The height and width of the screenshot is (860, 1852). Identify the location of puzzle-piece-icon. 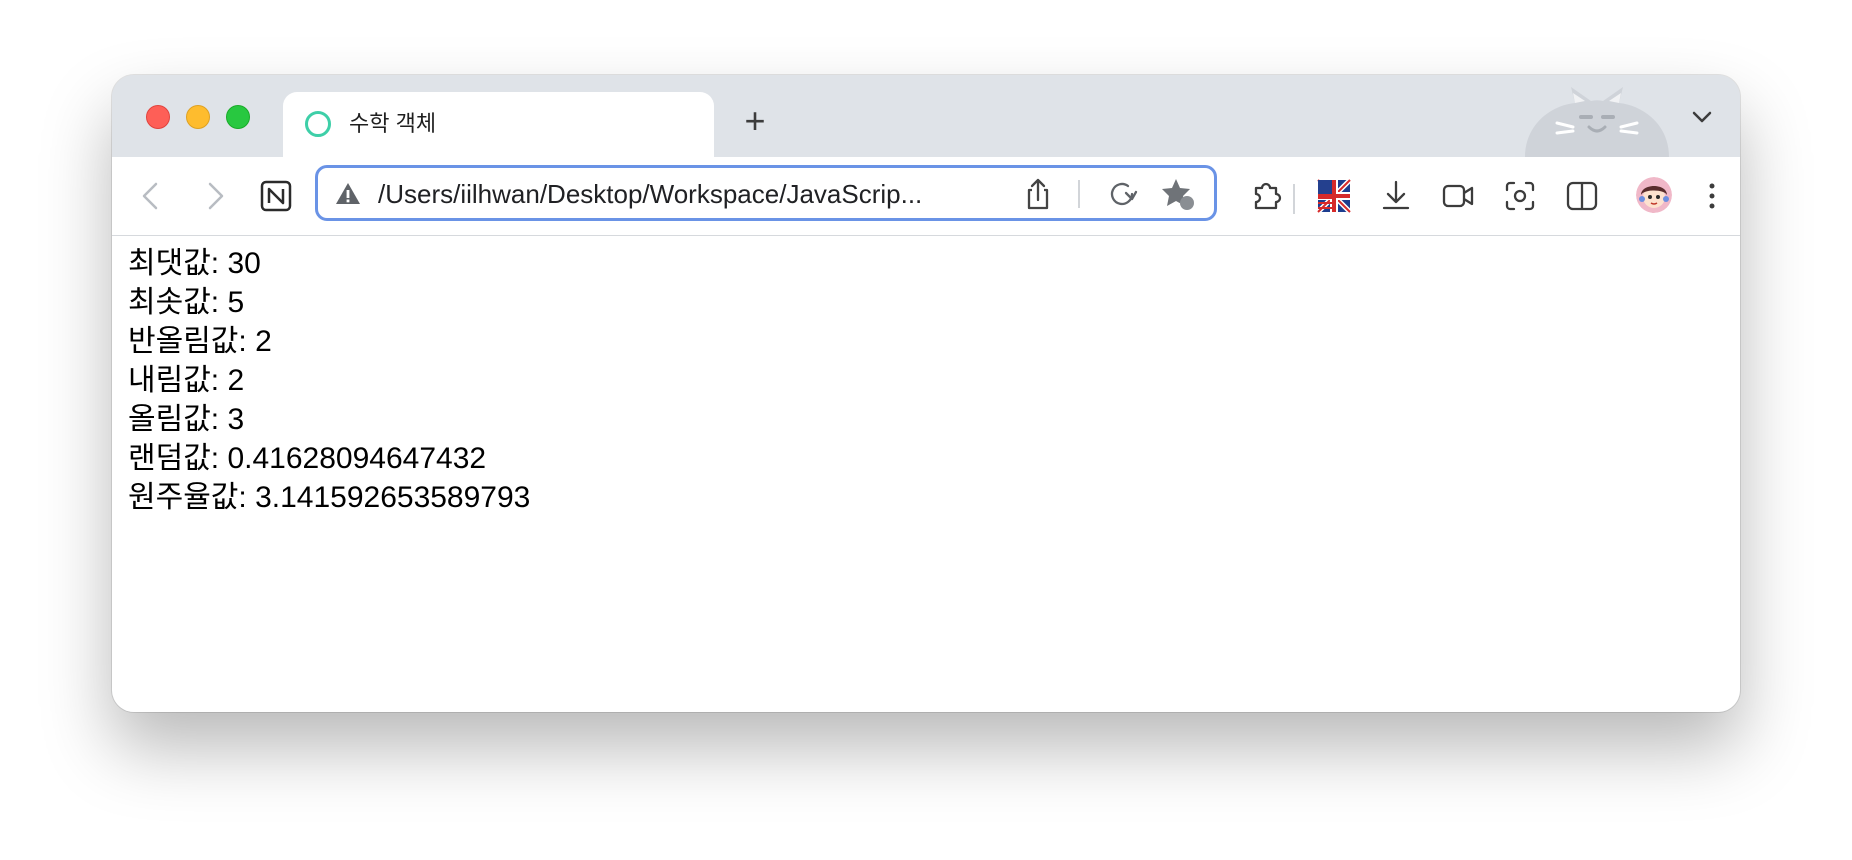
(1268, 196).